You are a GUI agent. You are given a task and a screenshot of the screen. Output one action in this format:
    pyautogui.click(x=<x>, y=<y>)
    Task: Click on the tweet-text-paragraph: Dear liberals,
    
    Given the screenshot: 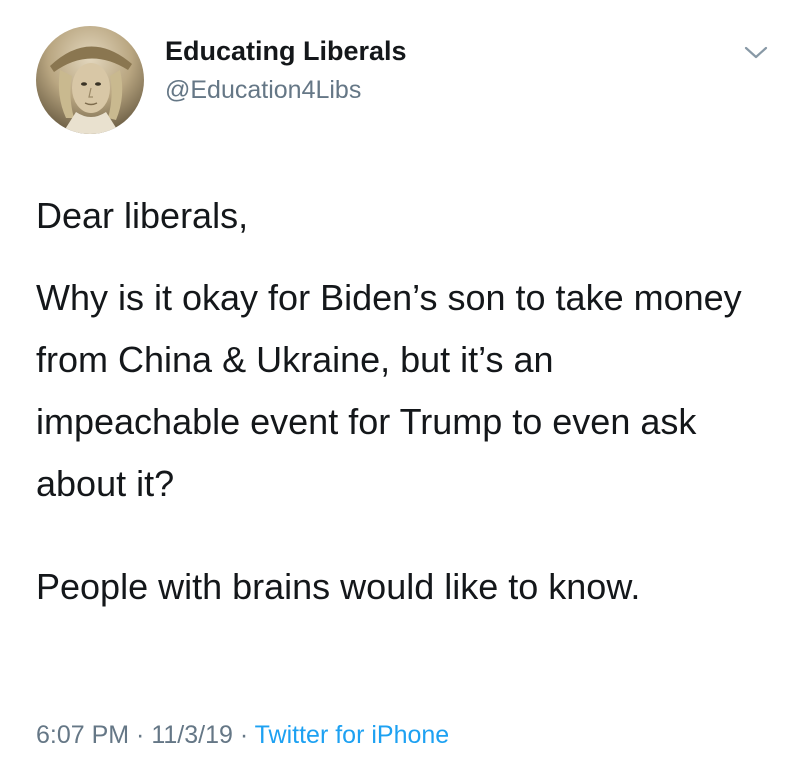 What is the action you would take?
    pyautogui.click(x=142, y=215)
    